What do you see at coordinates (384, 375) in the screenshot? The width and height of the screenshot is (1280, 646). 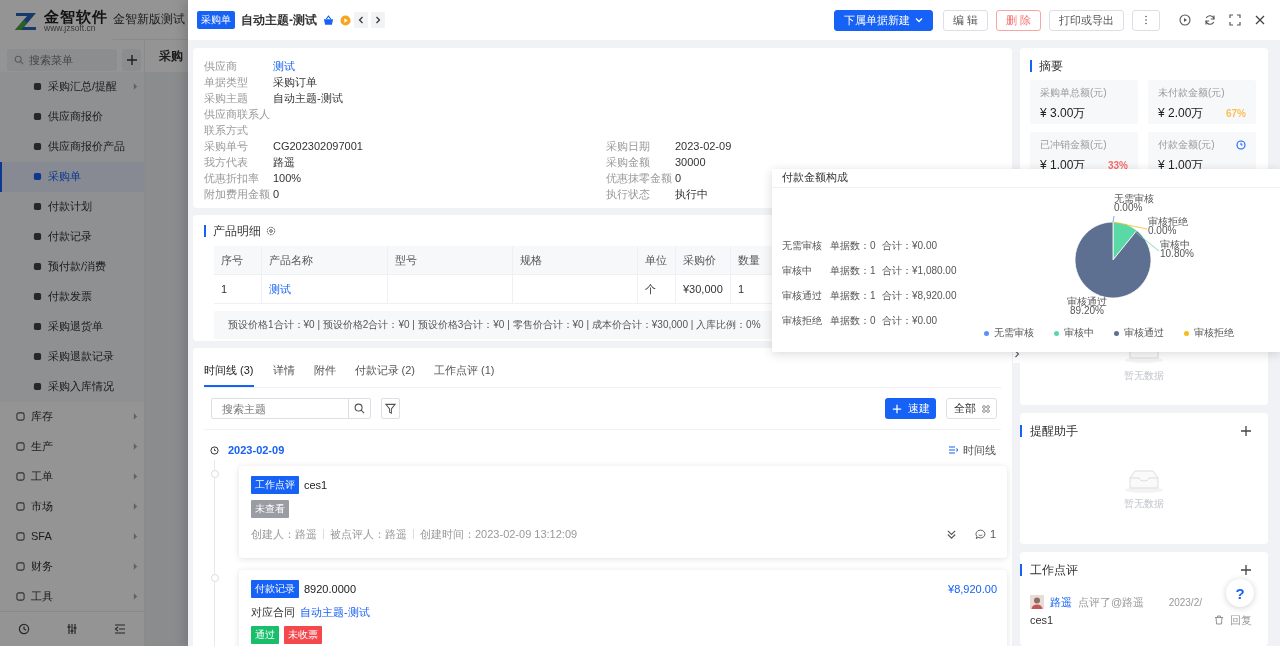 I see `tab: 付款记录 (2)` at bounding box center [384, 375].